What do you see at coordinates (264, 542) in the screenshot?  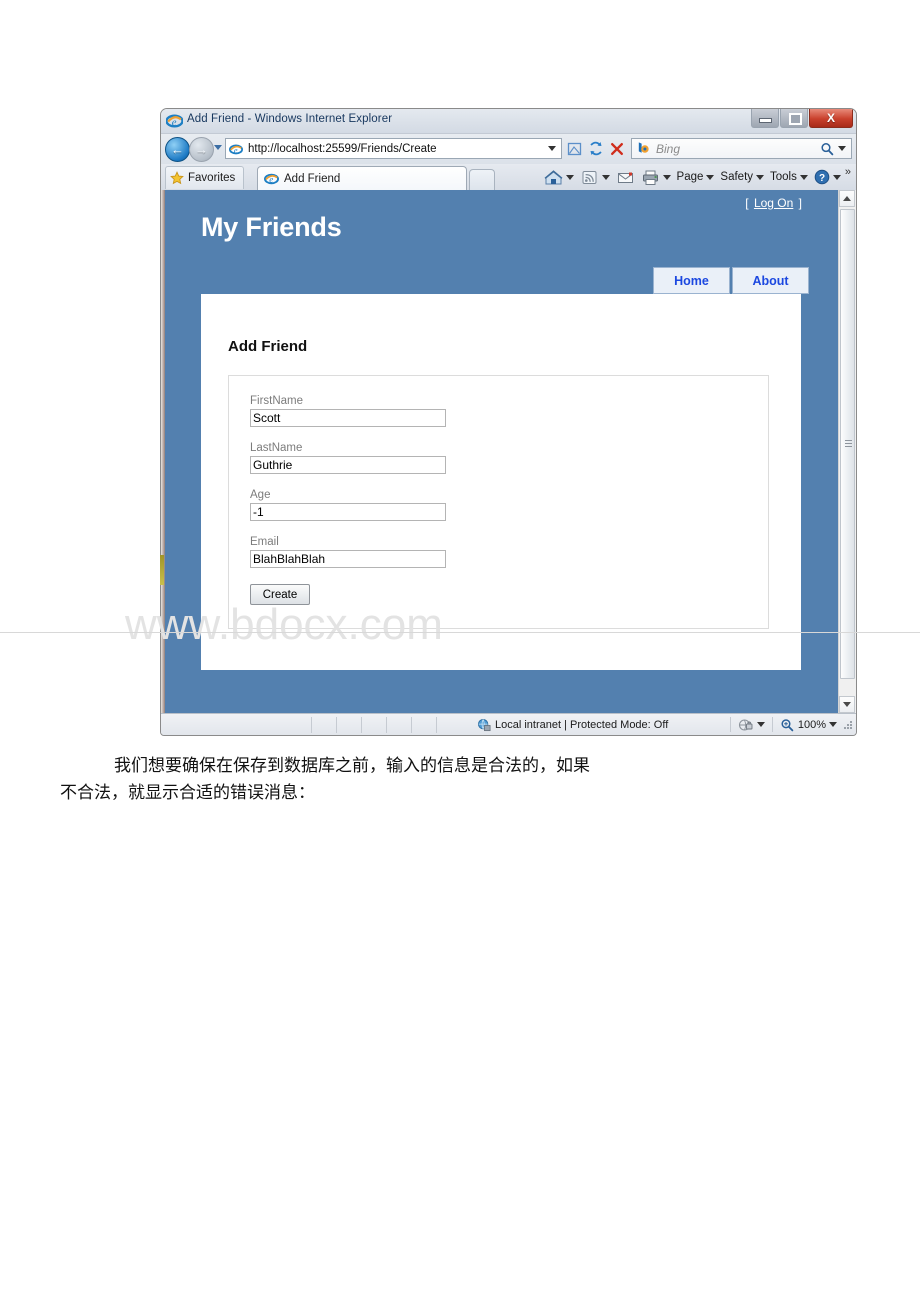 I see `email-label: Email` at bounding box center [264, 542].